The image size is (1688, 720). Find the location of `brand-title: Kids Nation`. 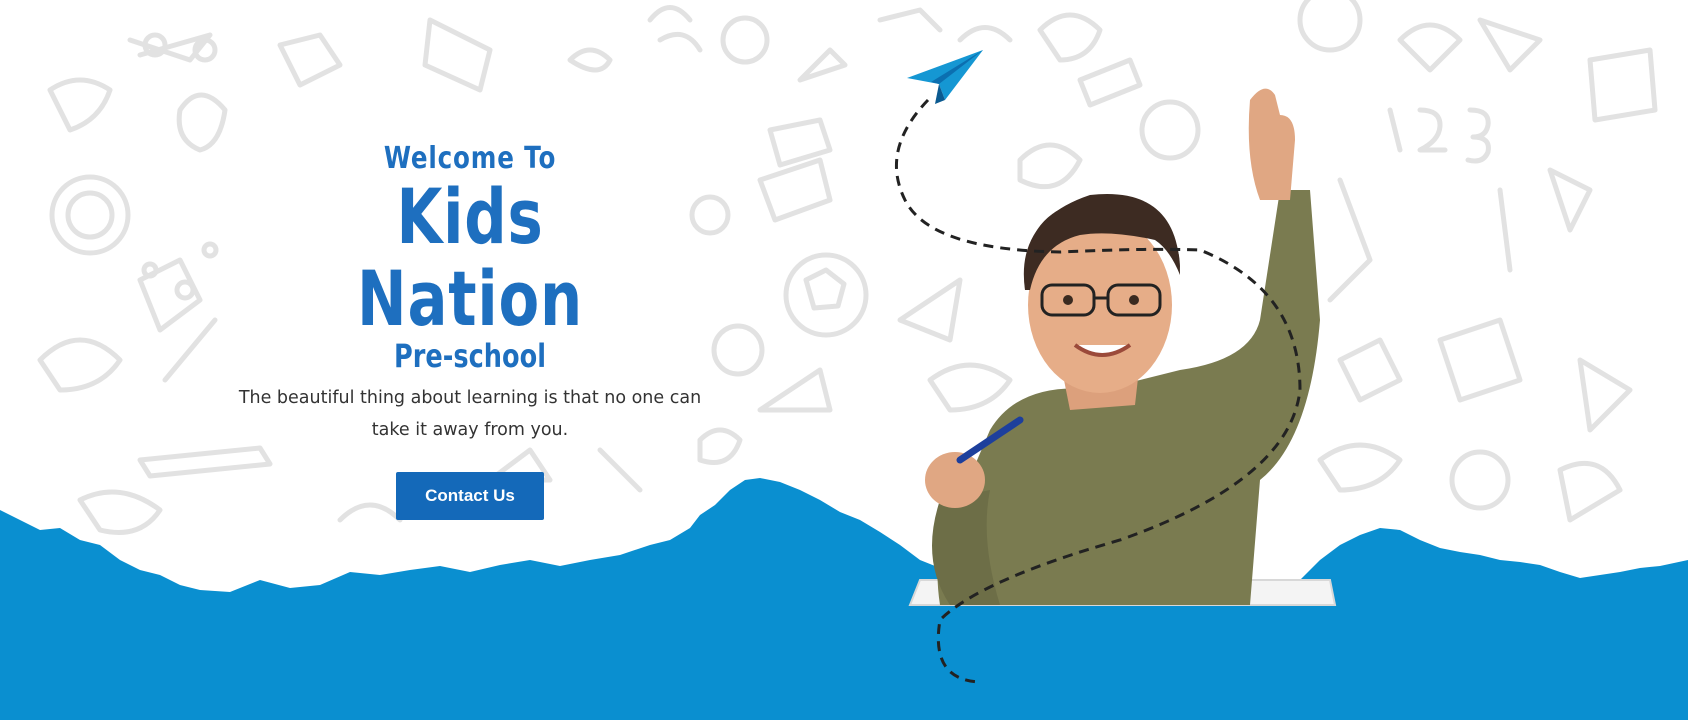

brand-title: Kids Nation is located at coordinates (470, 257).